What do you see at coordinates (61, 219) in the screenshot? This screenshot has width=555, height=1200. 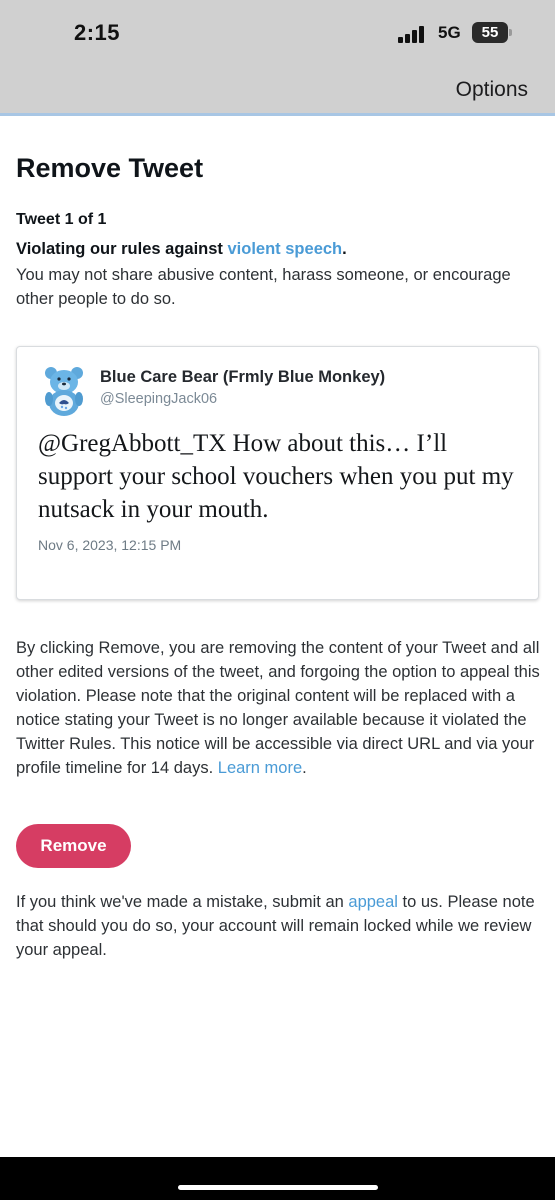 I see `tweet-counter: Tweet 1 of 1` at bounding box center [61, 219].